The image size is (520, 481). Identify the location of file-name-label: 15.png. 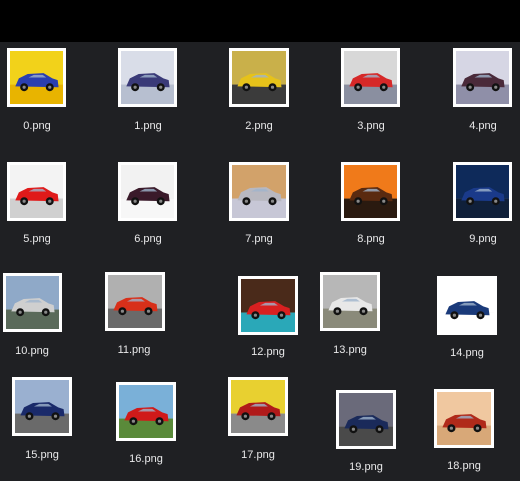
(42, 455).